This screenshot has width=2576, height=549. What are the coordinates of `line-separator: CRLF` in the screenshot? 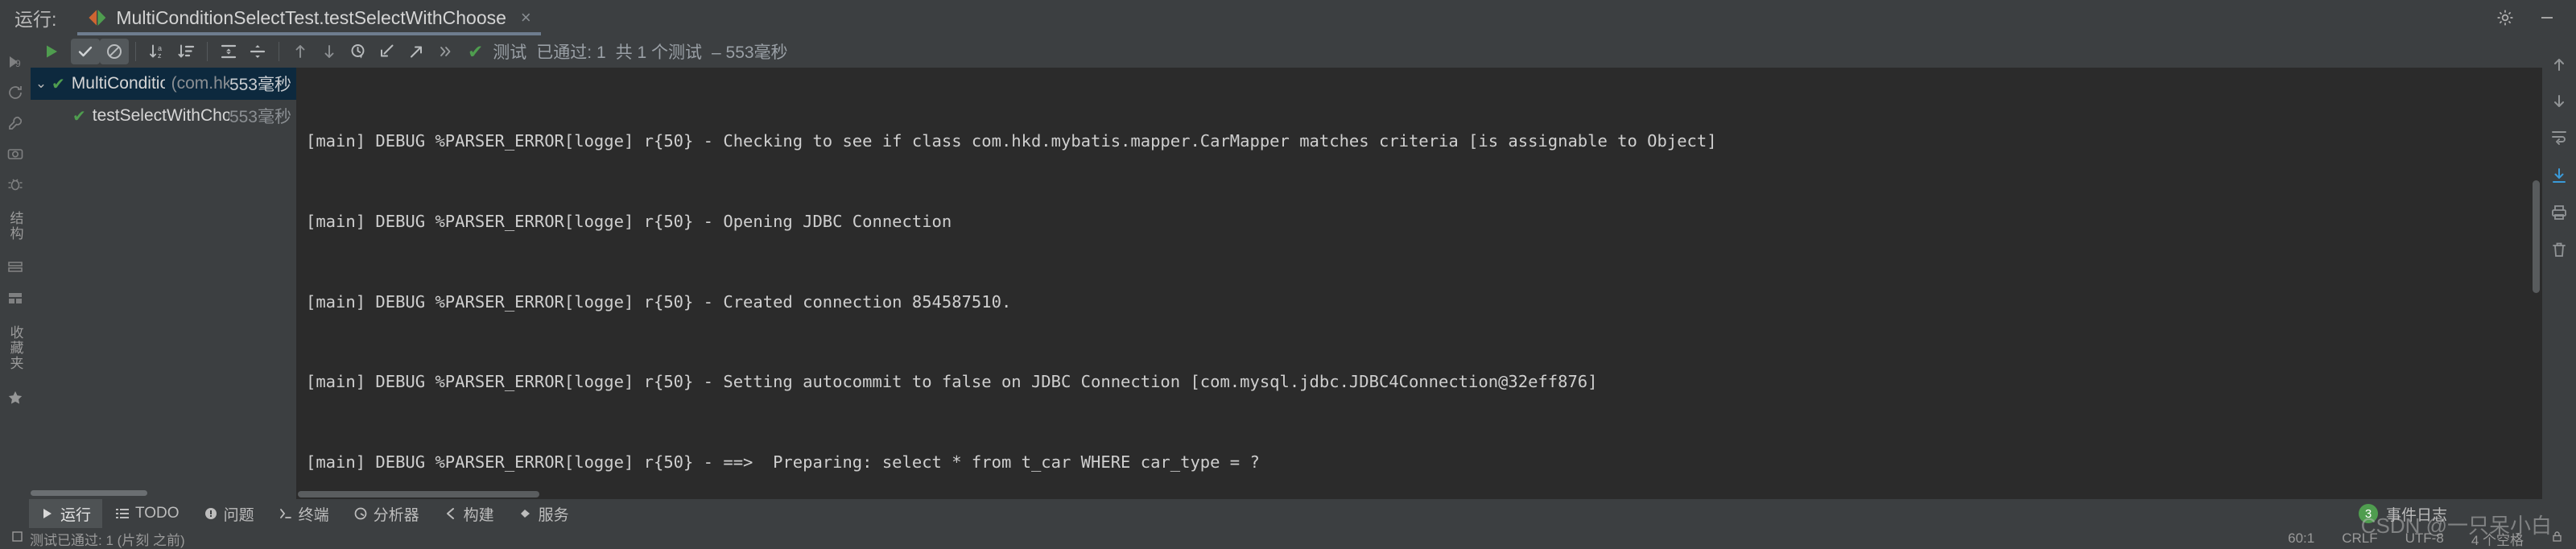 It's located at (2359, 538).